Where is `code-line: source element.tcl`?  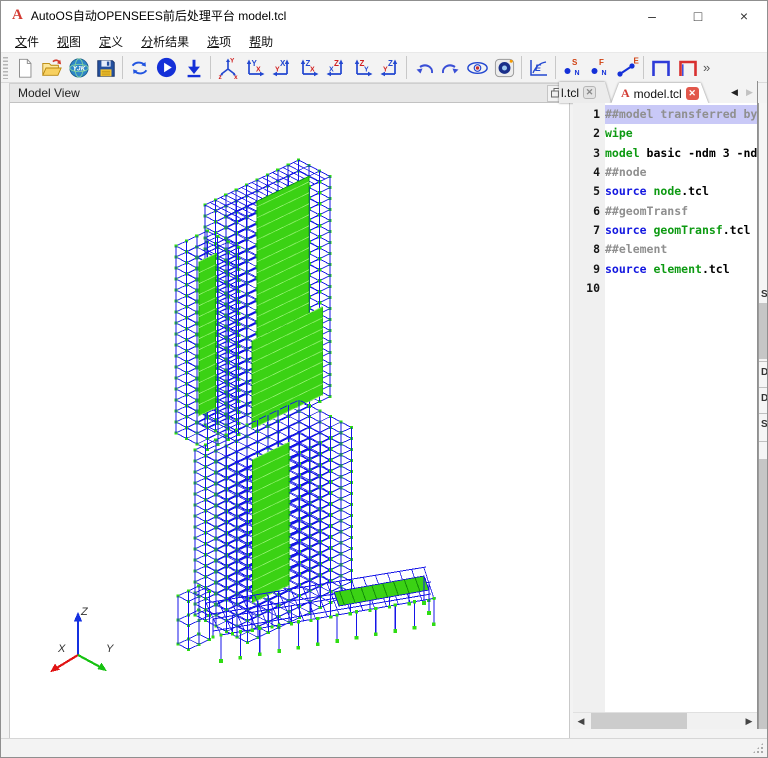
code-line: source element.tcl is located at coordinates (681, 269).